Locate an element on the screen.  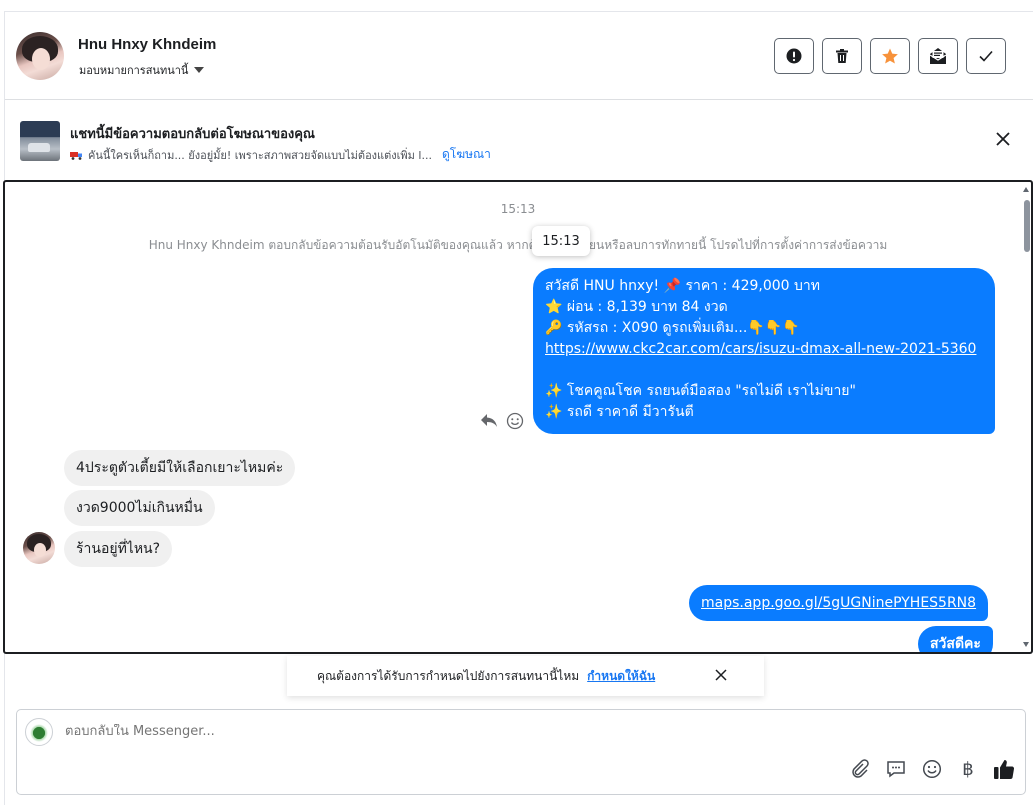
message-composer: ฿ is located at coordinates (521, 752).